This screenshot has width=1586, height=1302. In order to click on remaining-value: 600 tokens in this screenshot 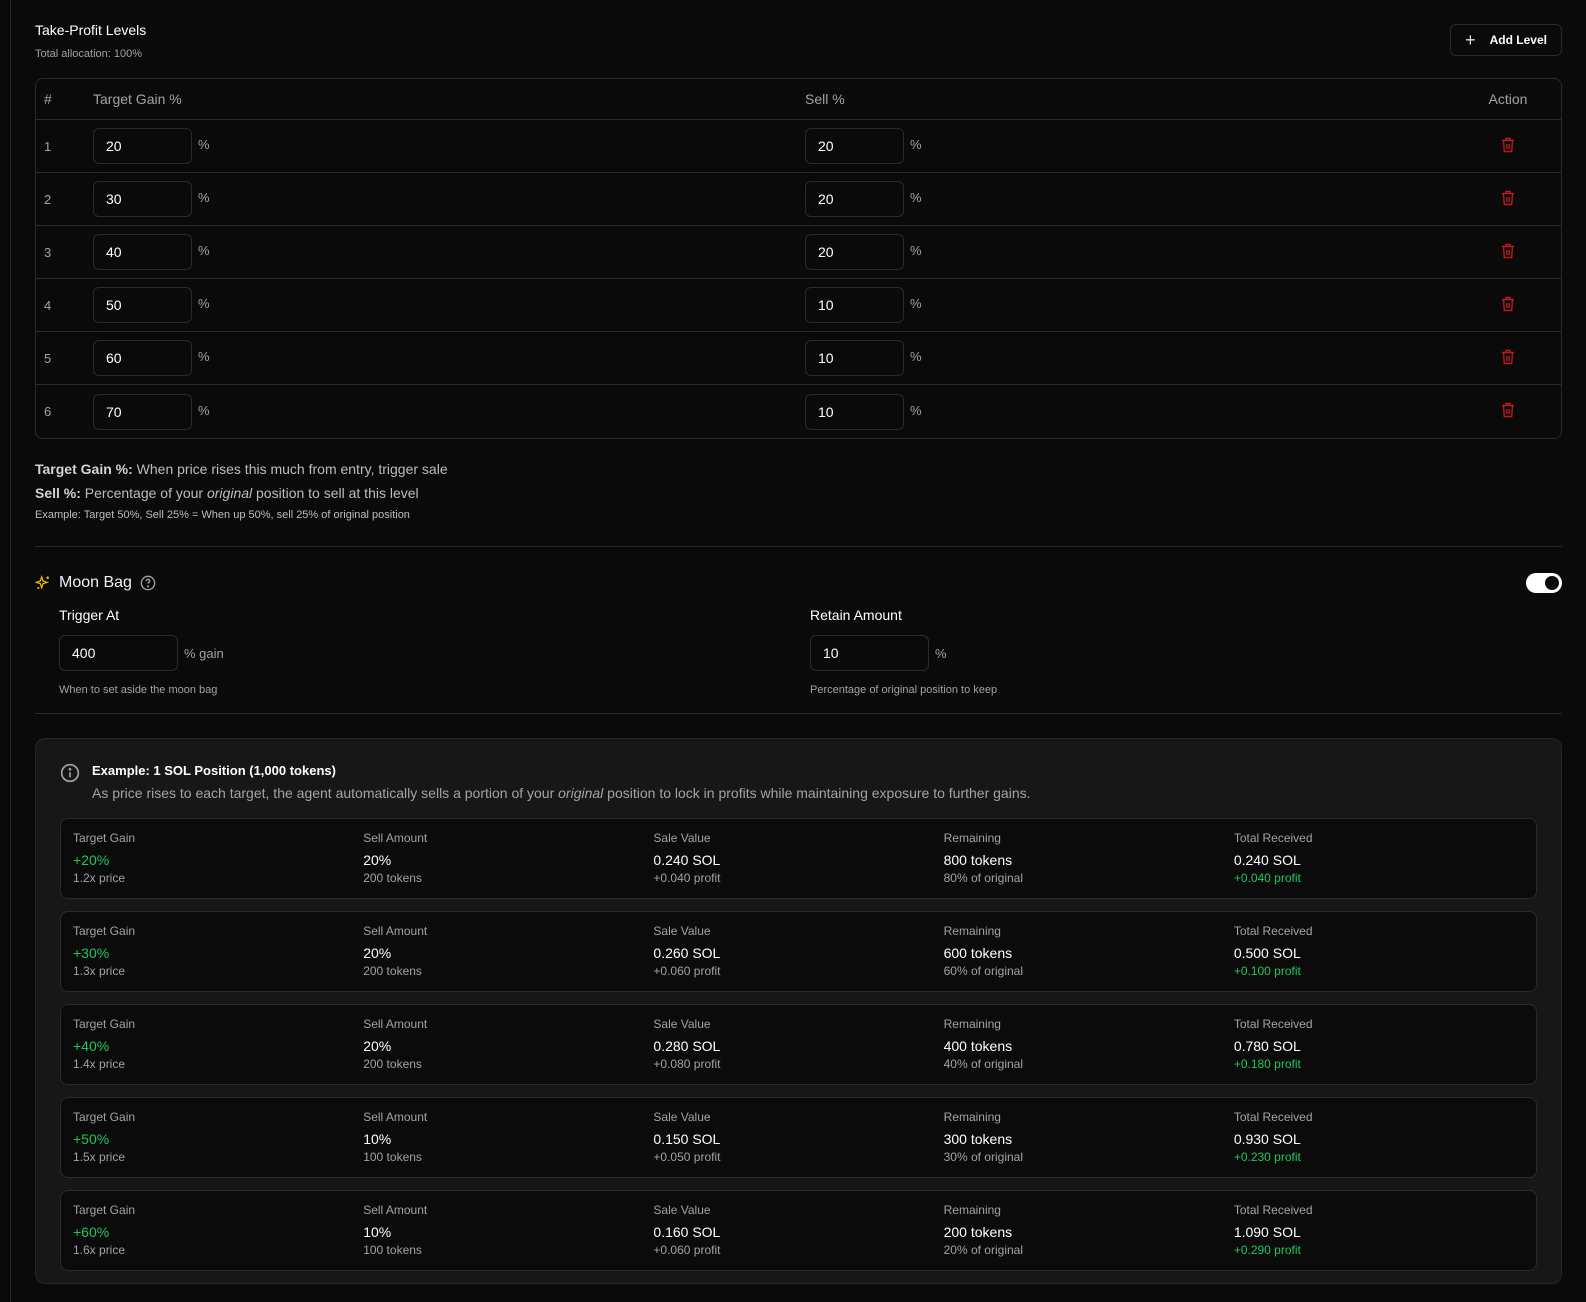, I will do `click(978, 953)`.